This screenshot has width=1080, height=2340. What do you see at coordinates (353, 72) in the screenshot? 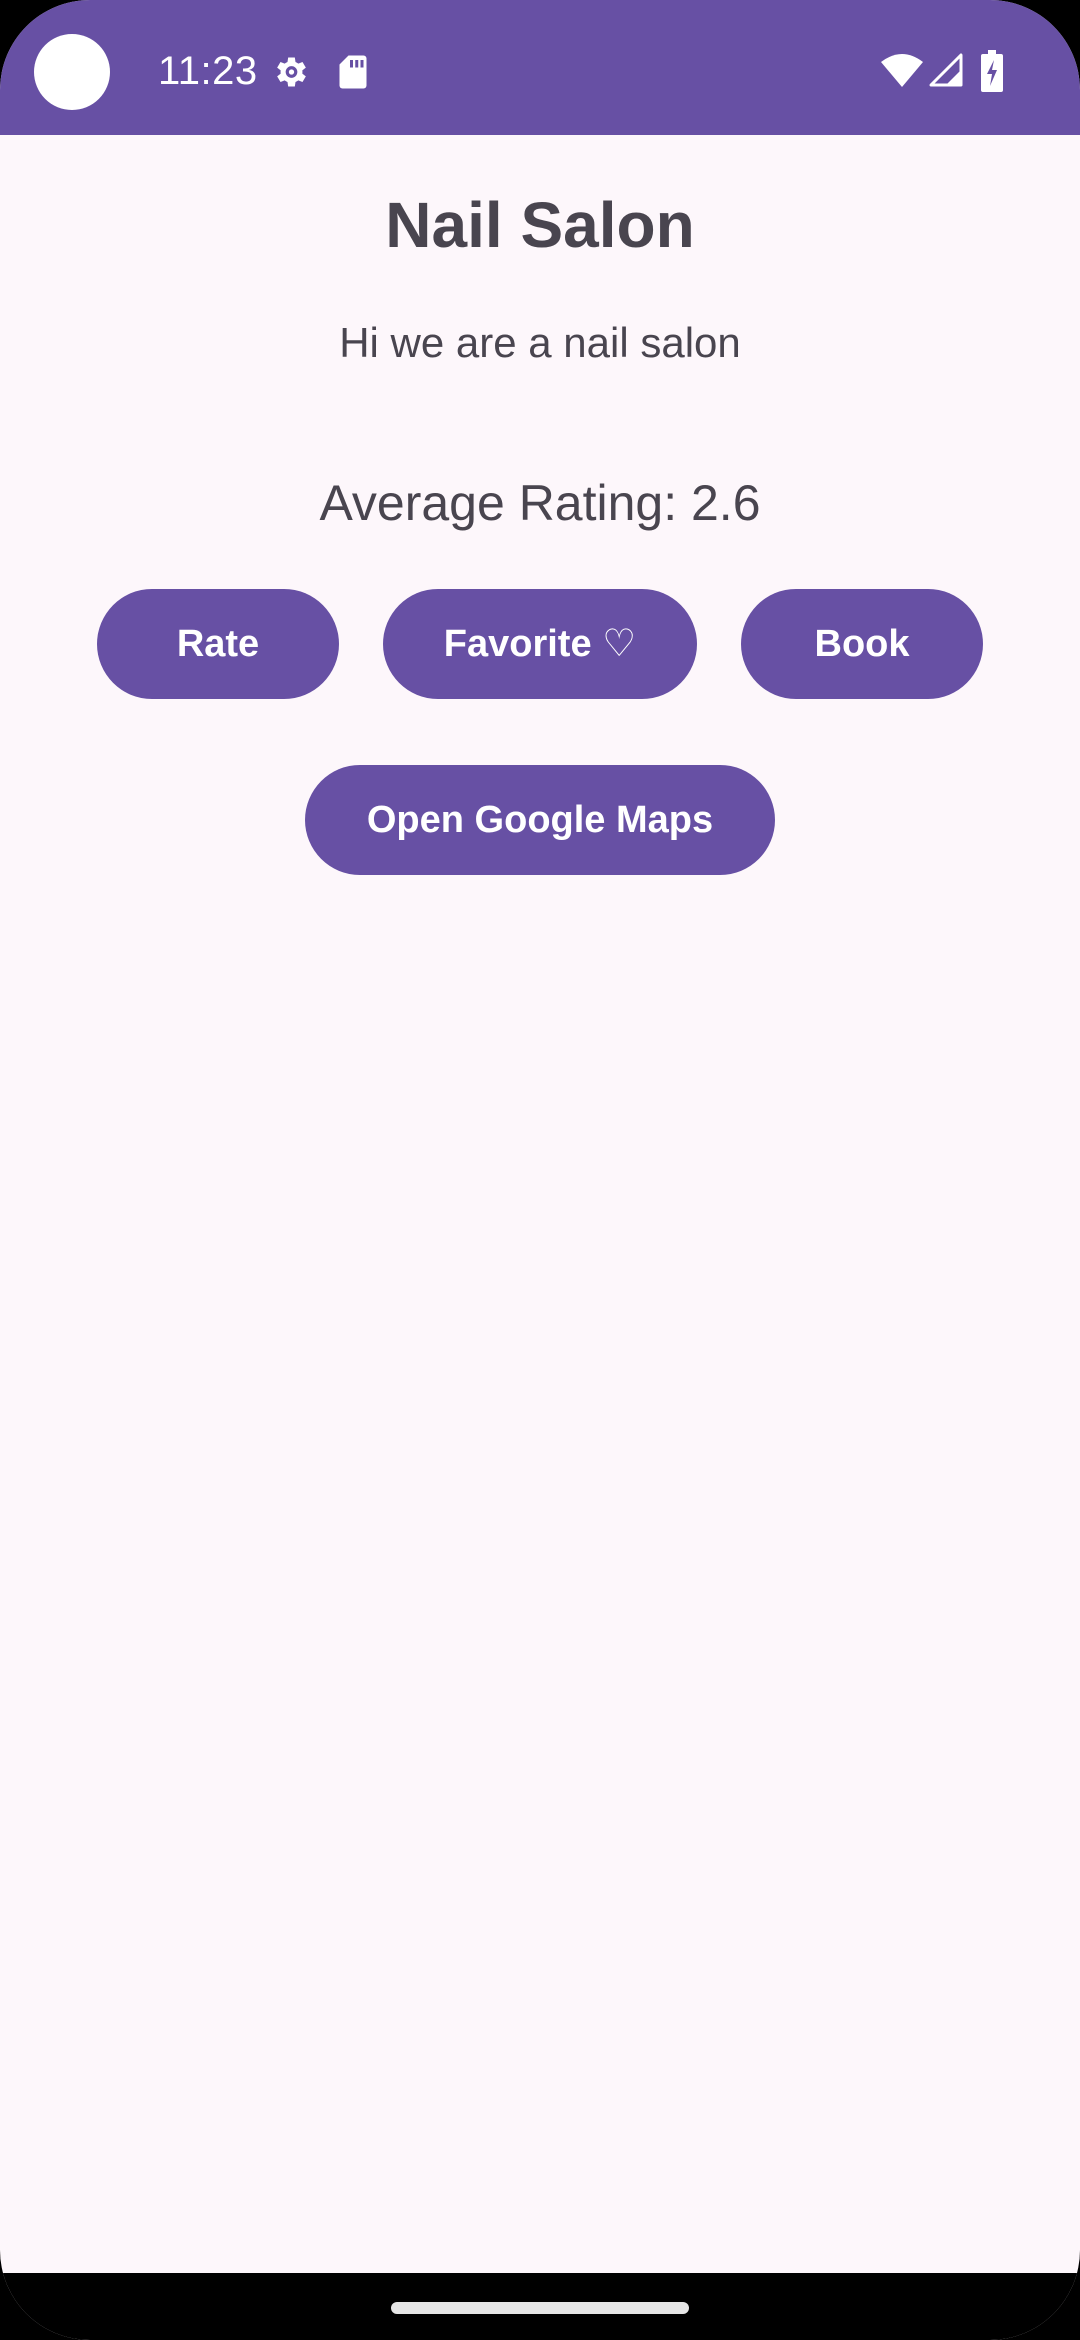
I see `sd-card-icon` at bounding box center [353, 72].